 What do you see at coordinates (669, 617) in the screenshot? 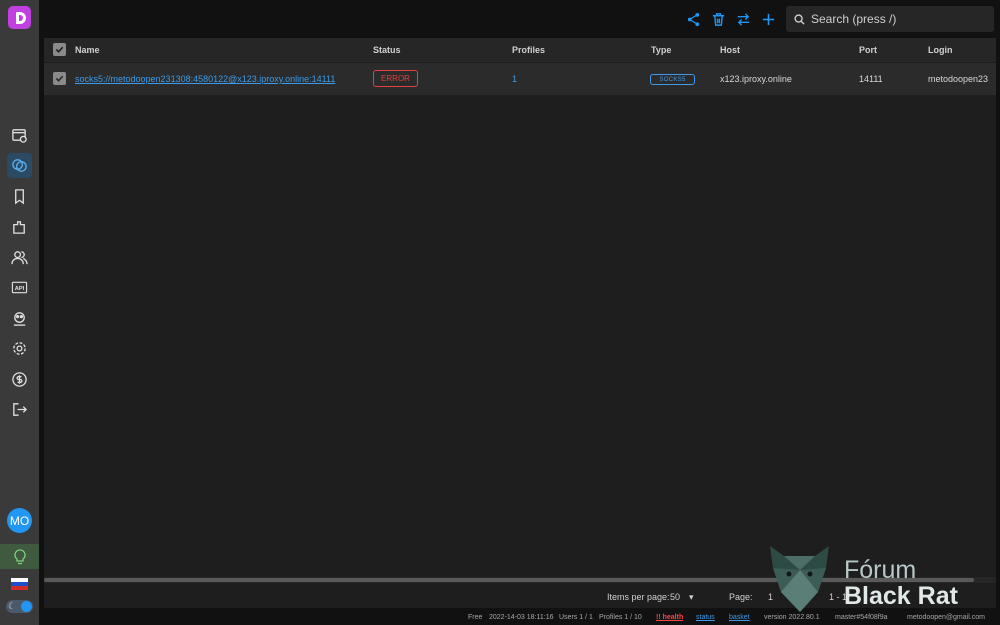
I see `health-link: !! health` at bounding box center [669, 617].